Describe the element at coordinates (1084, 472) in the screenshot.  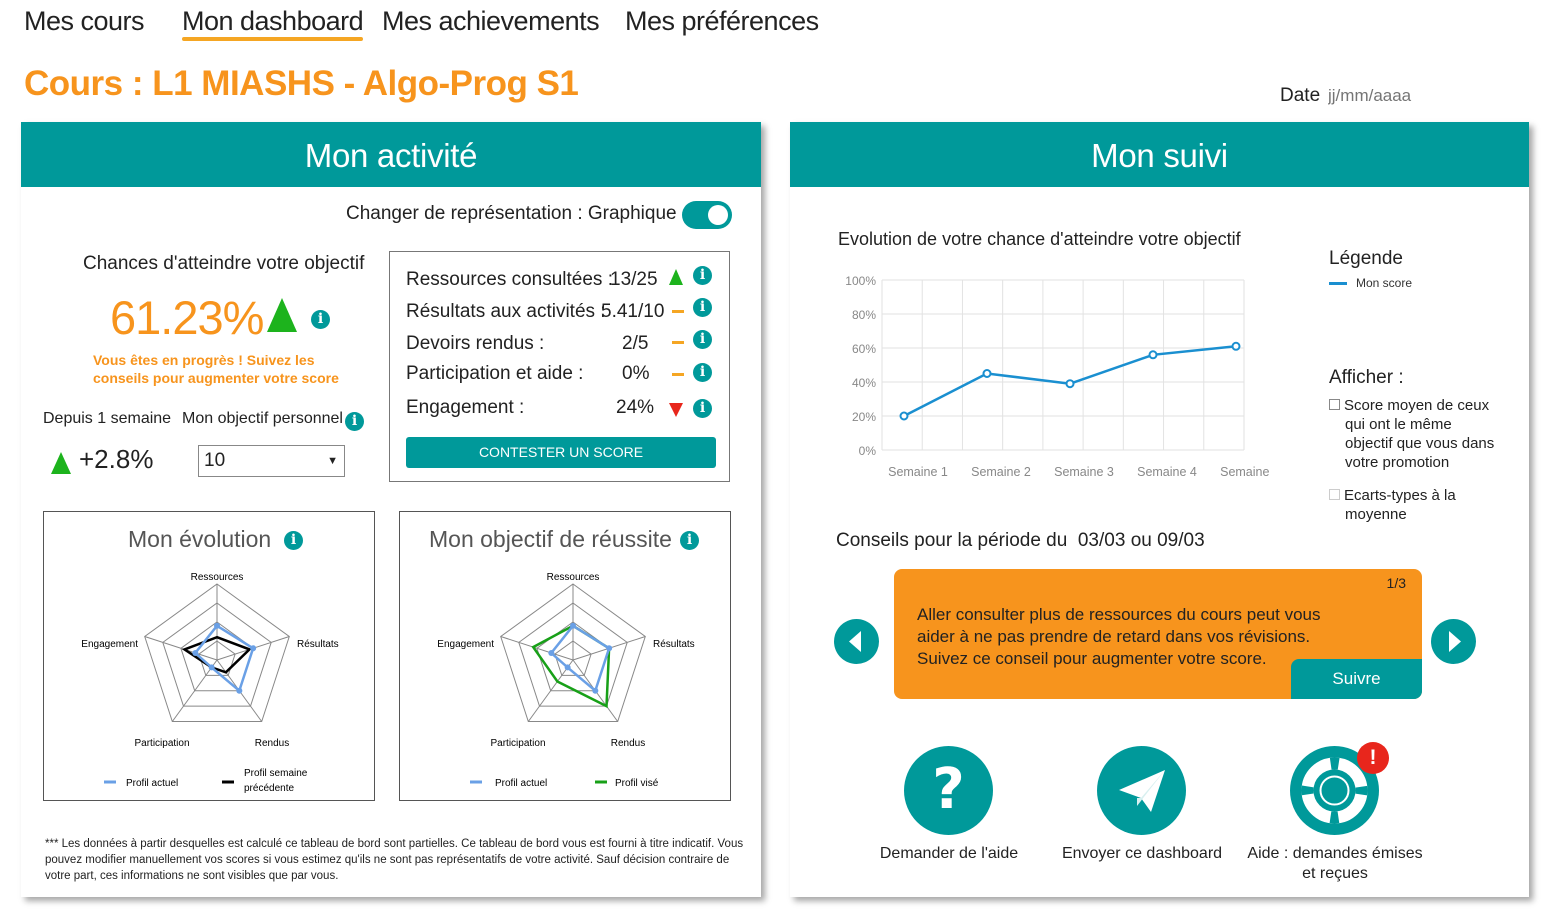
I see `x-tick-label: Semaine 3` at that location.